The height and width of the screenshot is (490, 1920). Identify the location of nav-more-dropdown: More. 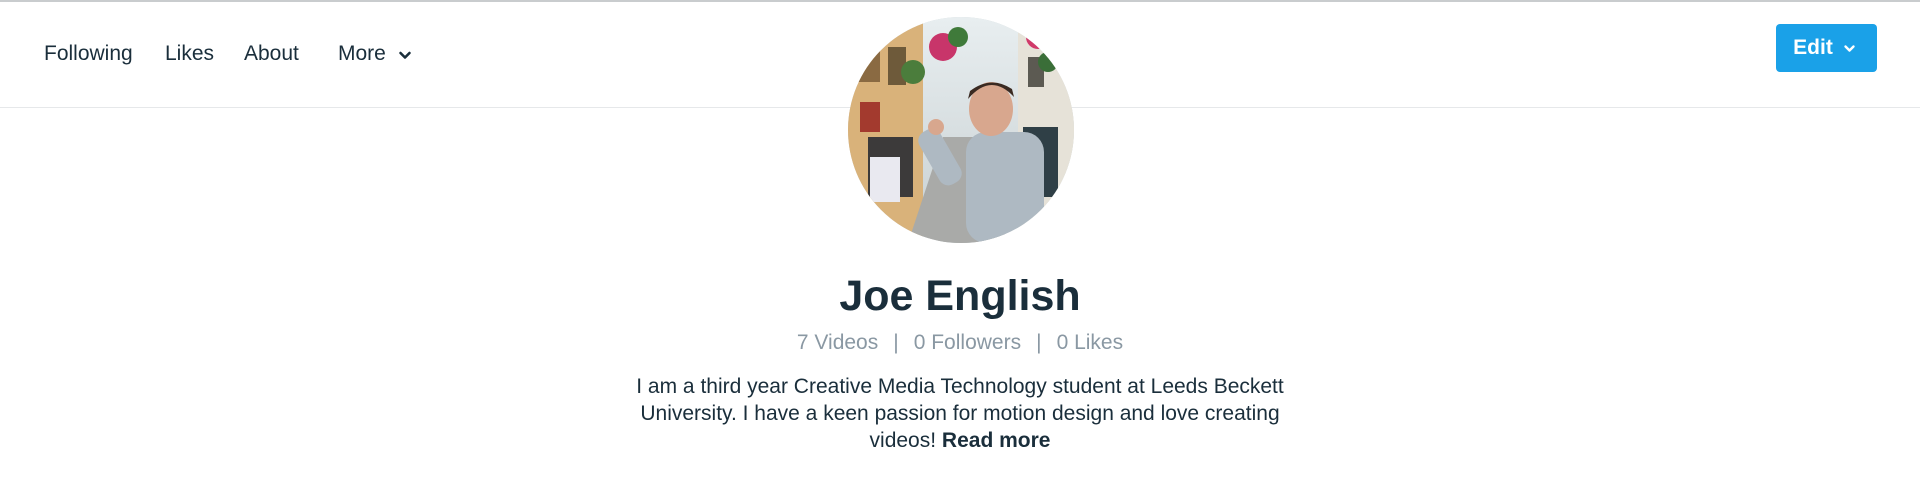
(375, 54).